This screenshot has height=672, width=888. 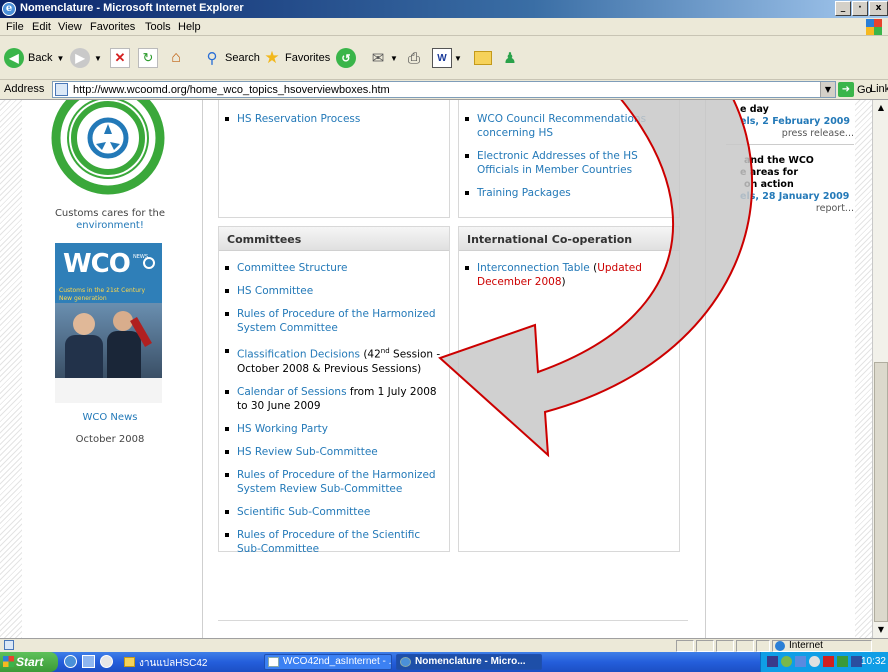 What do you see at coordinates (14, 58) in the screenshot?
I see `back-arrow-icon: ◀` at bounding box center [14, 58].